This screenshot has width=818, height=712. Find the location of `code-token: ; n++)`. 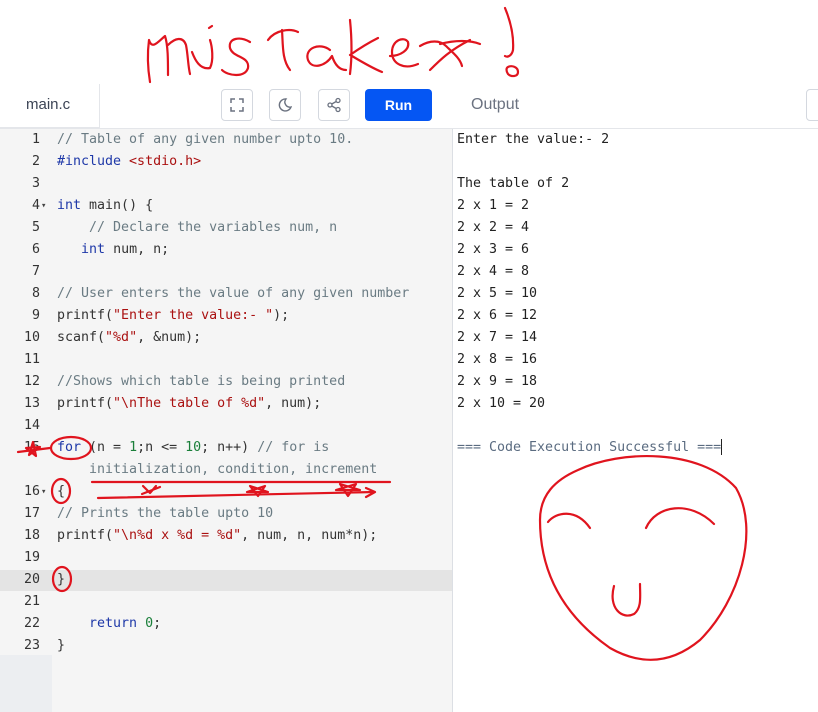

code-token: ; n++) is located at coordinates (229, 447).